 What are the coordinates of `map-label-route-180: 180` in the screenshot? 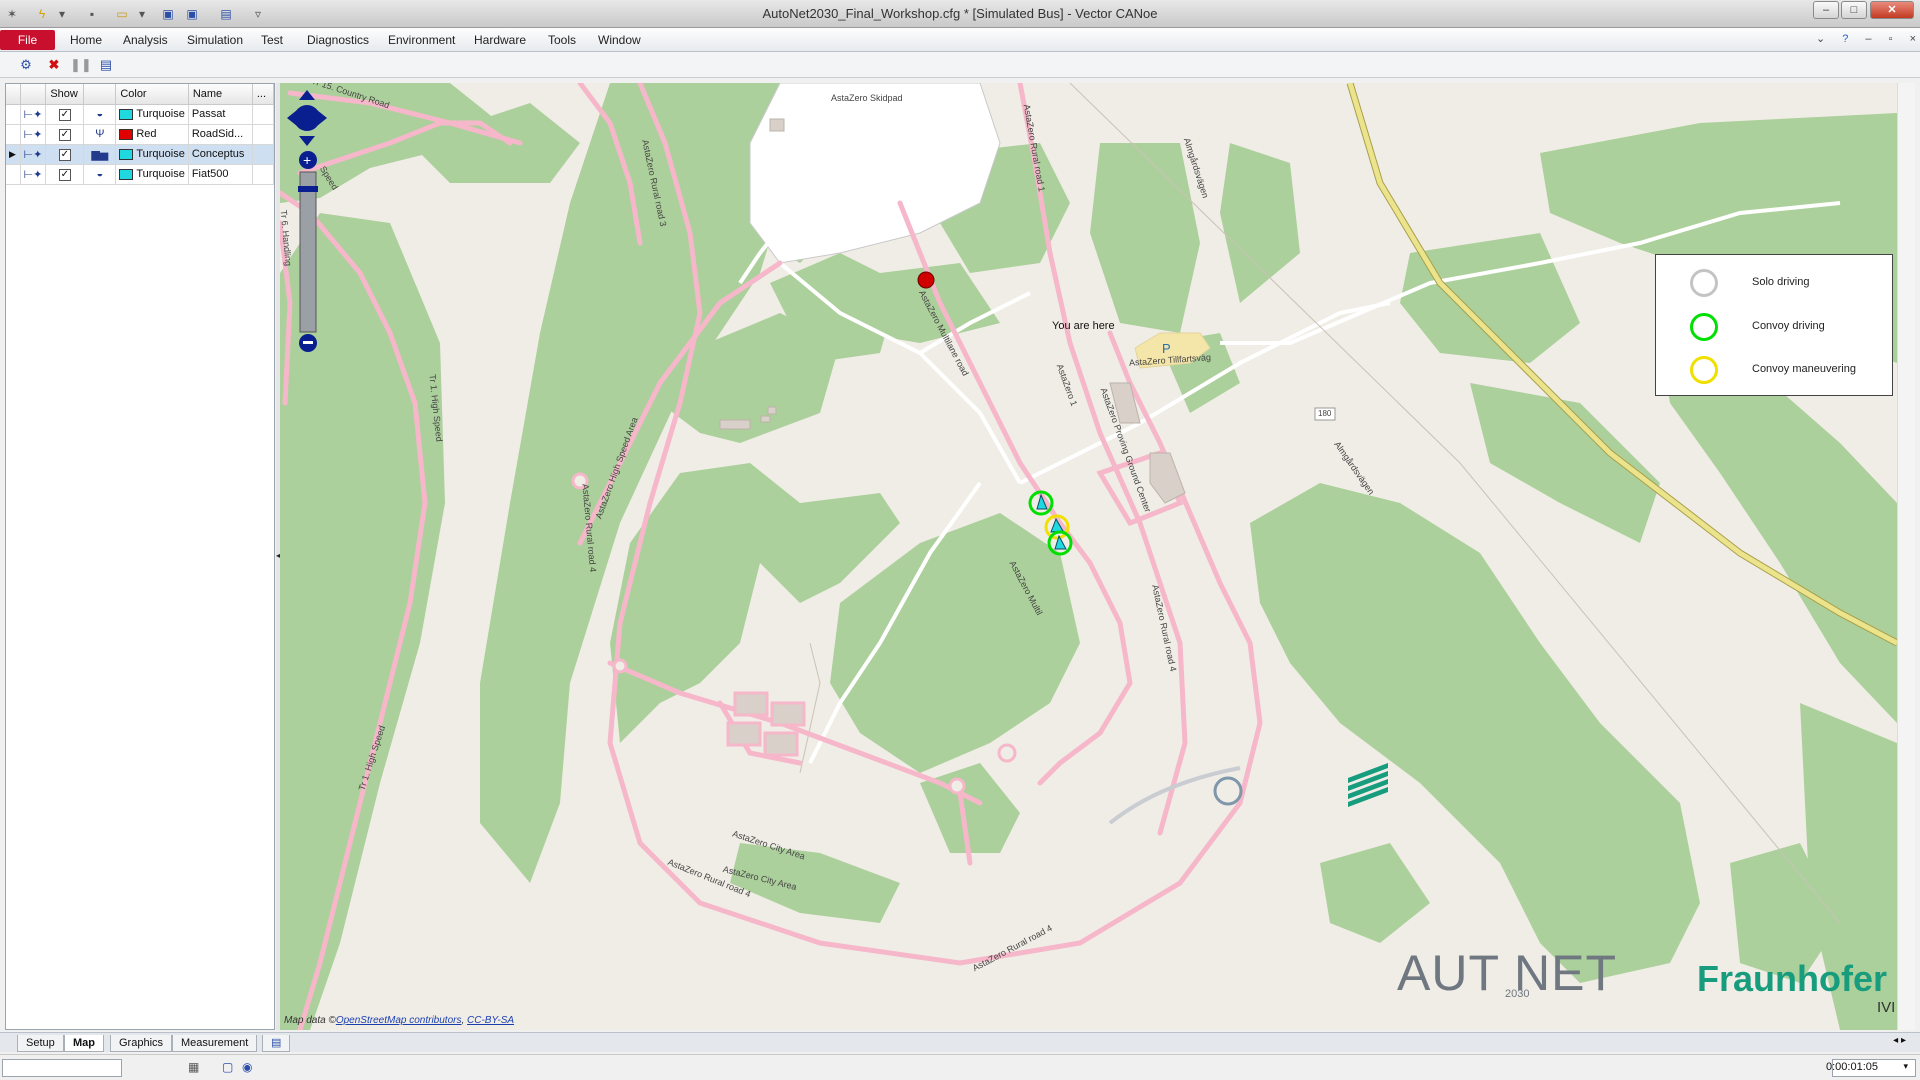 It's located at (1325, 413).